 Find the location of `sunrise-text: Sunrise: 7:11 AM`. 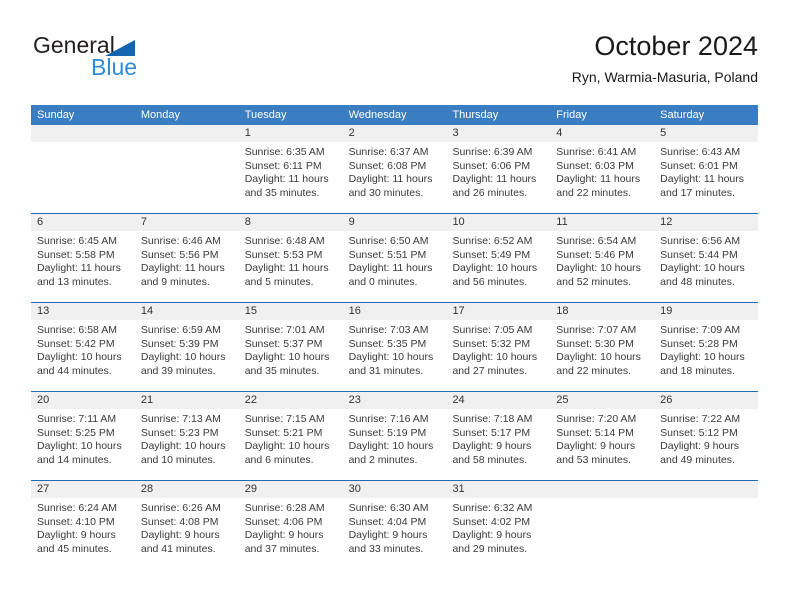

sunrise-text: Sunrise: 7:11 AM is located at coordinates (77, 419).